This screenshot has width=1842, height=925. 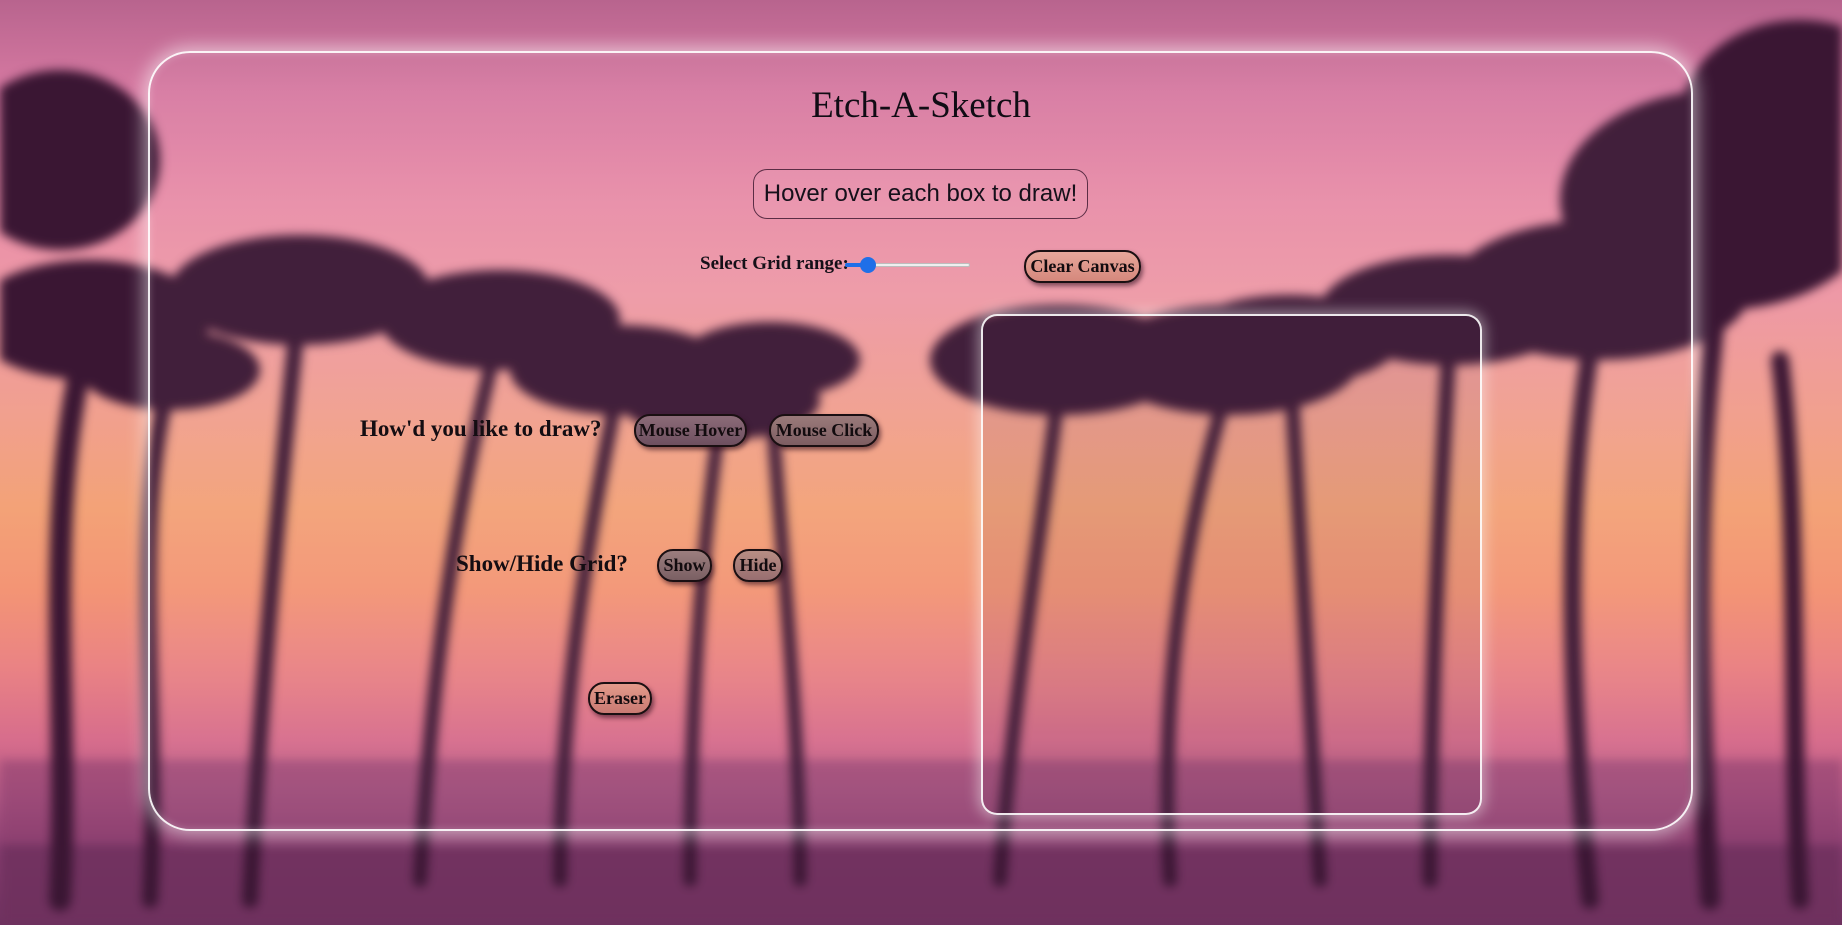 What do you see at coordinates (1231, 564) in the screenshot?
I see `drawing-canvas` at bounding box center [1231, 564].